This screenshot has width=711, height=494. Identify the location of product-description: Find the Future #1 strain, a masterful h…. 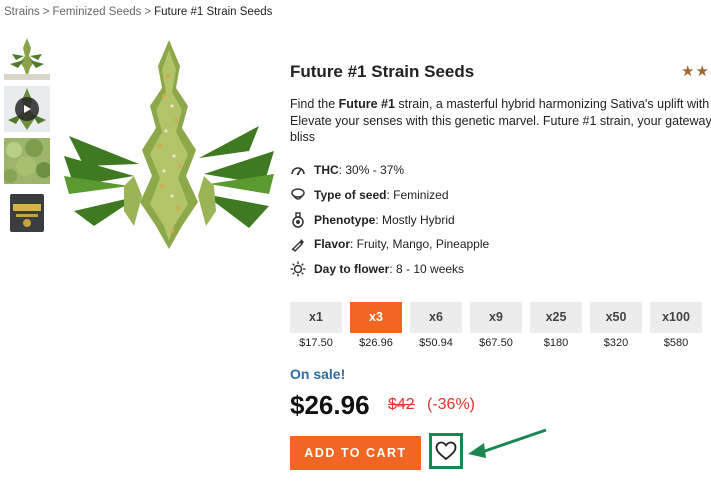
(500, 121).